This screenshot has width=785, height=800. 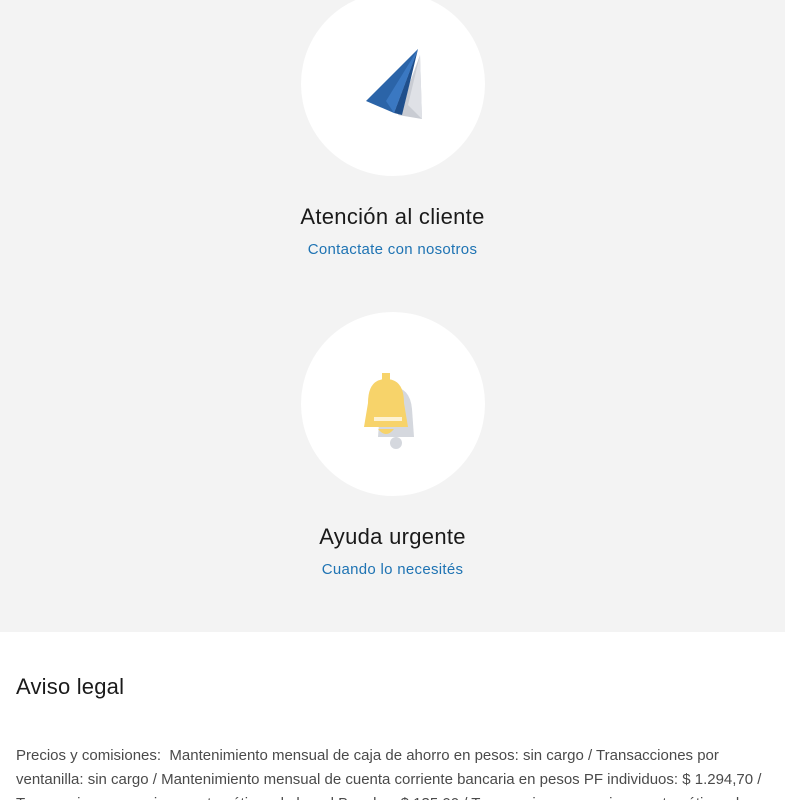 What do you see at coordinates (86, 755) in the screenshot?
I see `pricing-label: Precios y comisiones` at bounding box center [86, 755].